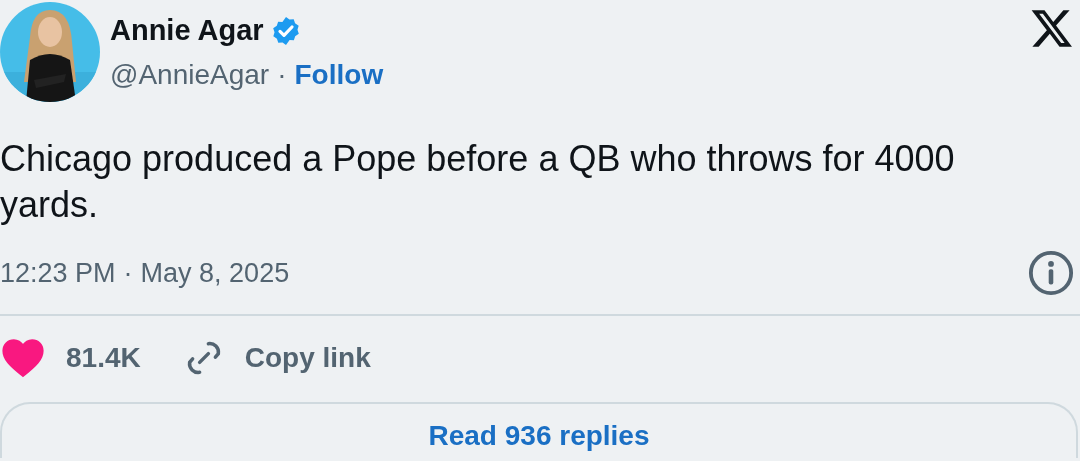 The image size is (1080, 461). What do you see at coordinates (58, 273) in the screenshot?
I see `post-time: 12:23 PM` at bounding box center [58, 273].